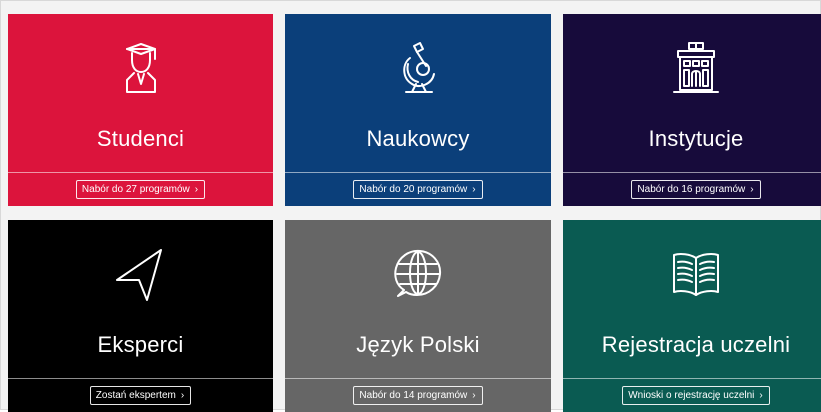 The height and width of the screenshot is (412, 821). I want to click on programs-button: Nabór do 27 programów ›, so click(140, 189).